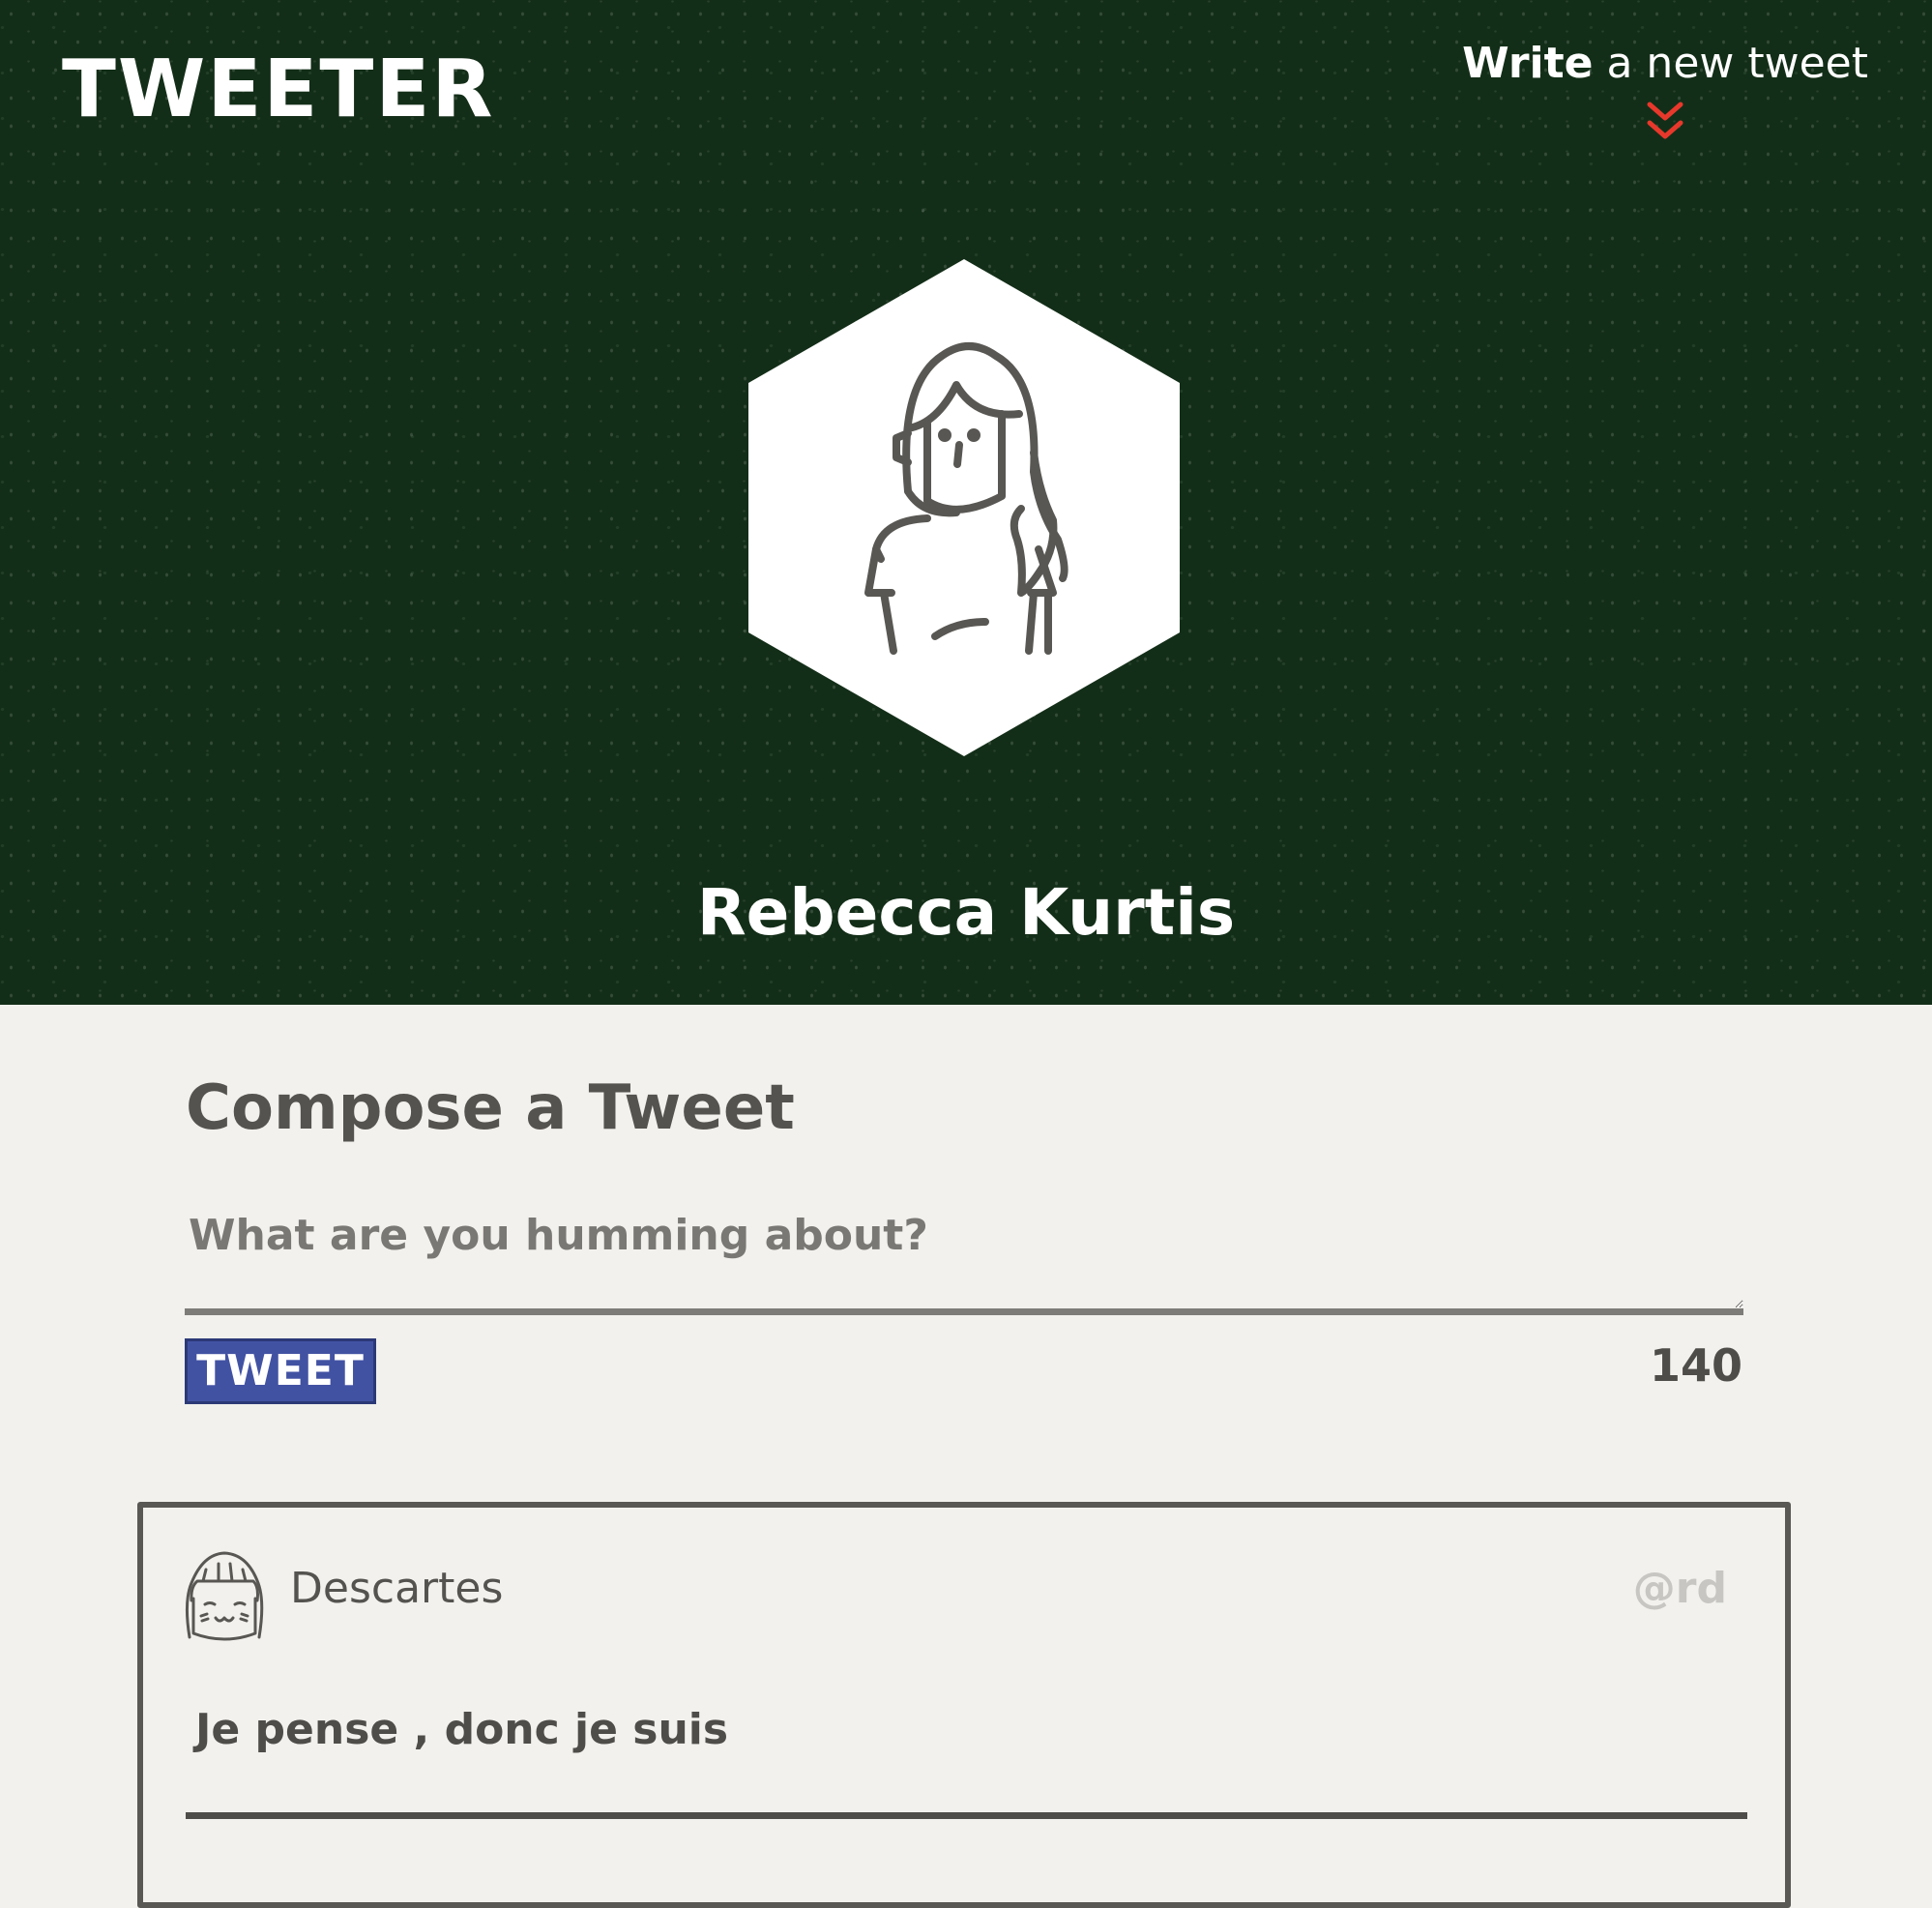  I want to click on write-new-tweet-label-rest: a new tweet, so click(1730, 63).